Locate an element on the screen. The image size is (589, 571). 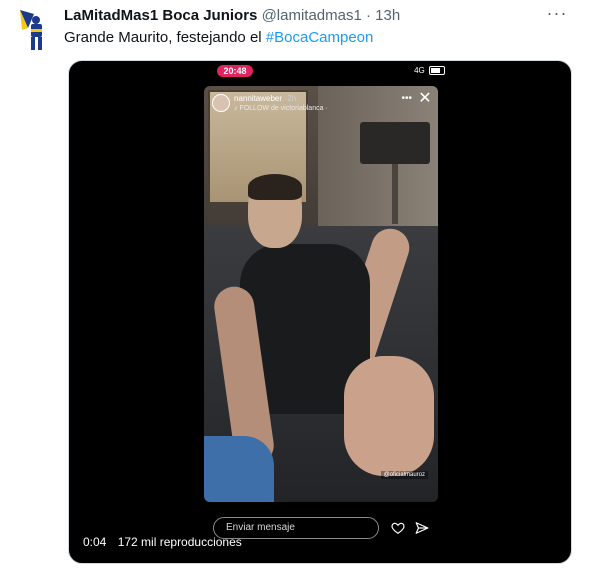
story-time: 2h is located at coordinates (292, 98).